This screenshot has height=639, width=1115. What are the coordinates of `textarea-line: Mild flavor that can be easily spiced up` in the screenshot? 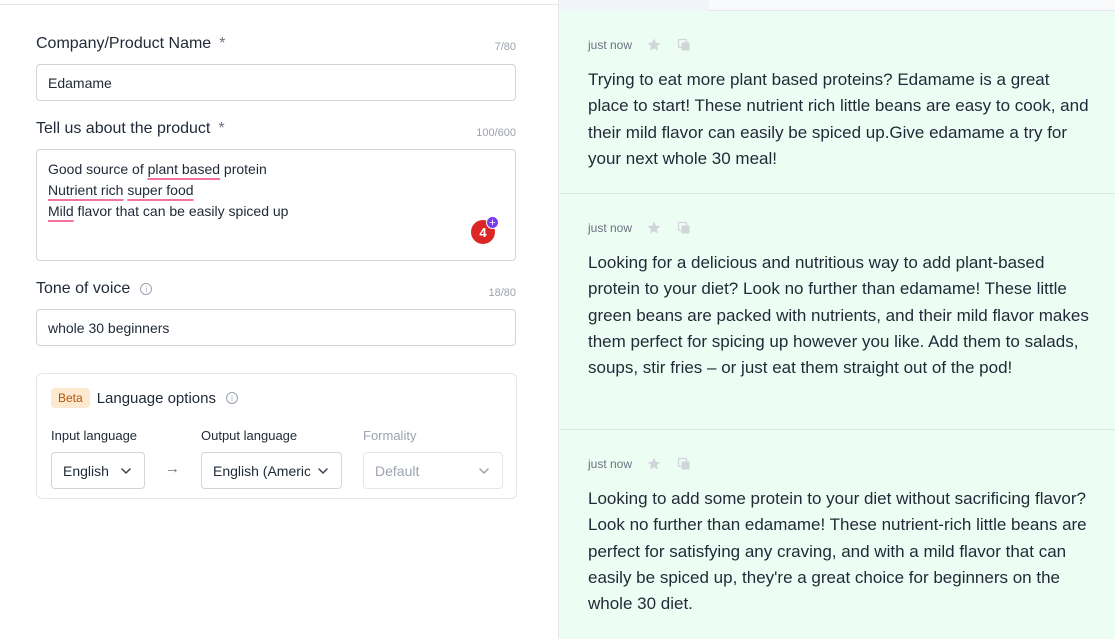 It's located at (276, 211).